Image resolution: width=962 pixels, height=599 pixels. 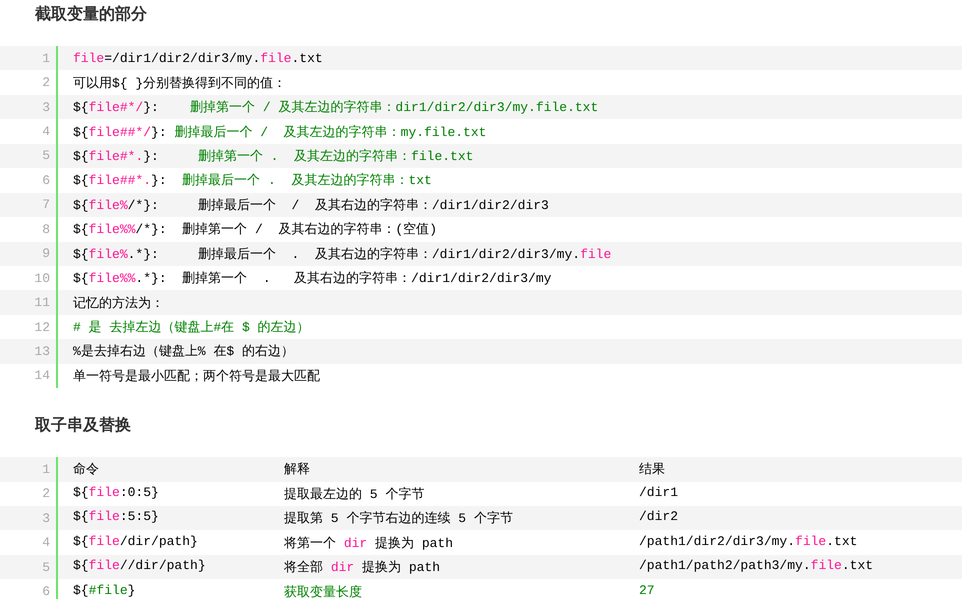 I want to click on table-cell: 将全部 dir 提换为 path, so click(x=362, y=568).